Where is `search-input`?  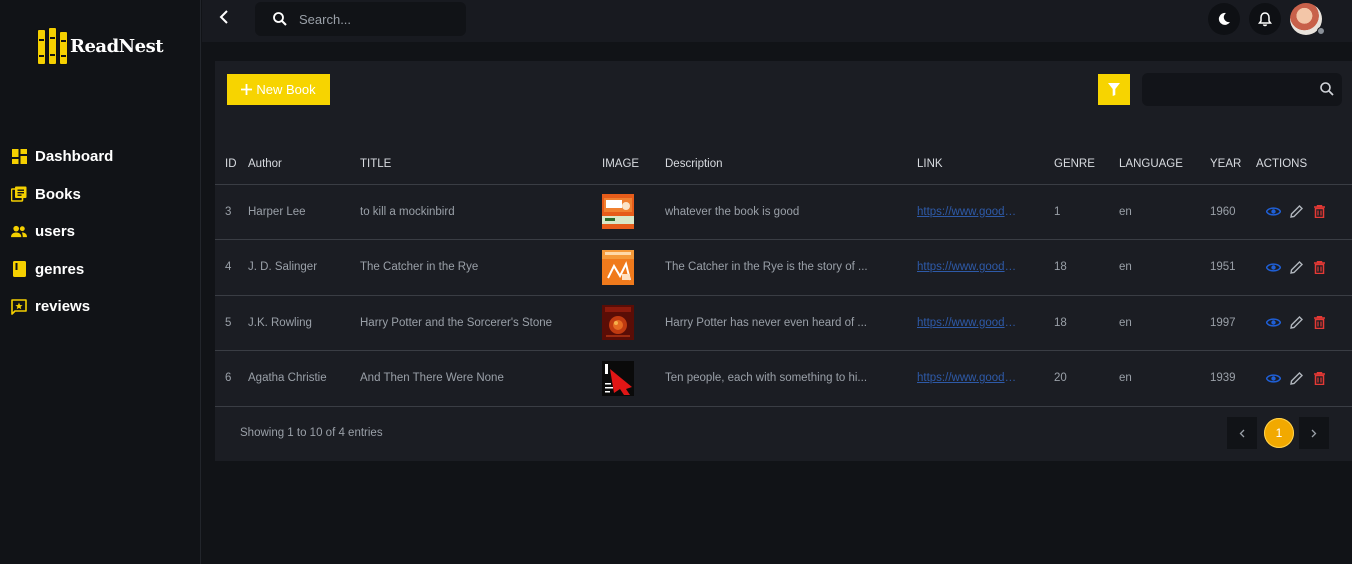 search-input is located at coordinates (374, 19).